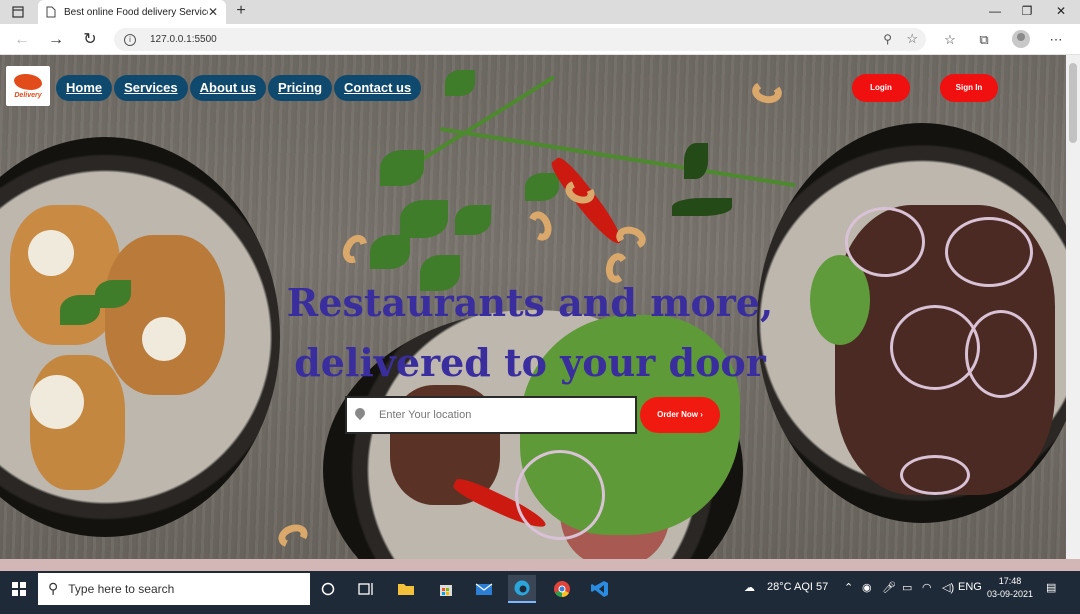 The image size is (1080, 614). What do you see at coordinates (1056, 40) in the screenshot?
I see `more-menu-icon: ⋯` at bounding box center [1056, 40].